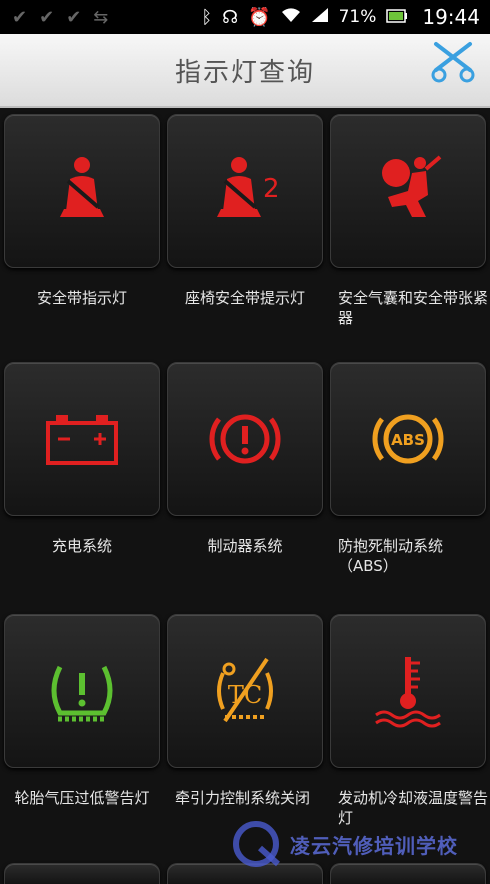 The image size is (490, 884). What do you see at coordinates (248, 187) in the screenshot?
I see `seatbelt-2-icon: 2` at bounding box center [248, 187].